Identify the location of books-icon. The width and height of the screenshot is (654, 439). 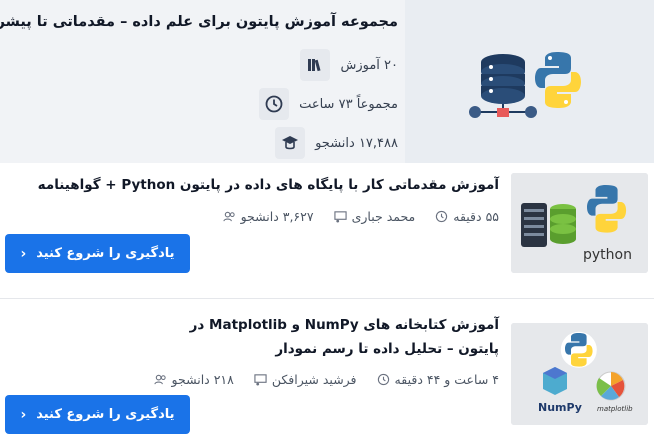
(315, 65).